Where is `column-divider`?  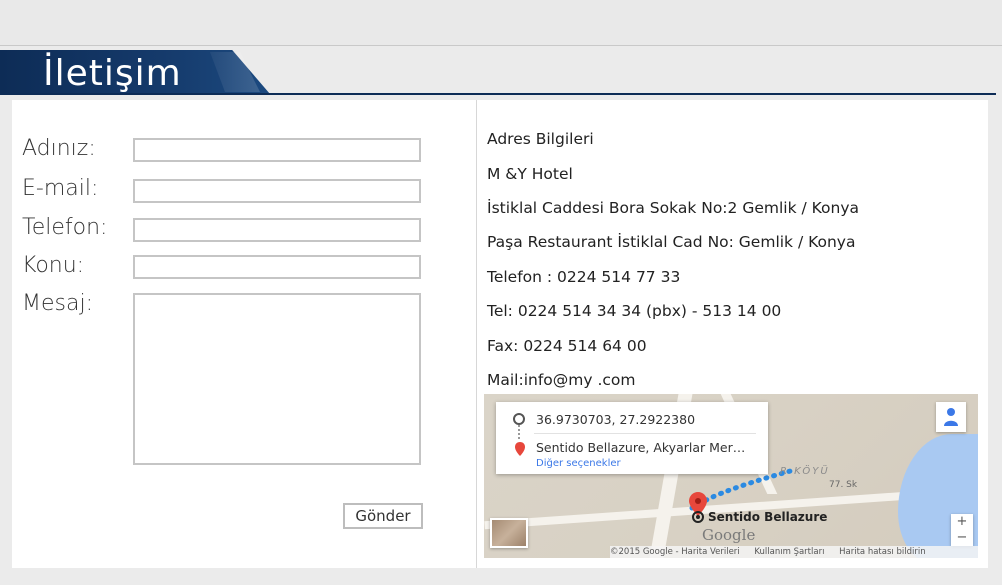 column-divider is located at coordinates (476, 334).